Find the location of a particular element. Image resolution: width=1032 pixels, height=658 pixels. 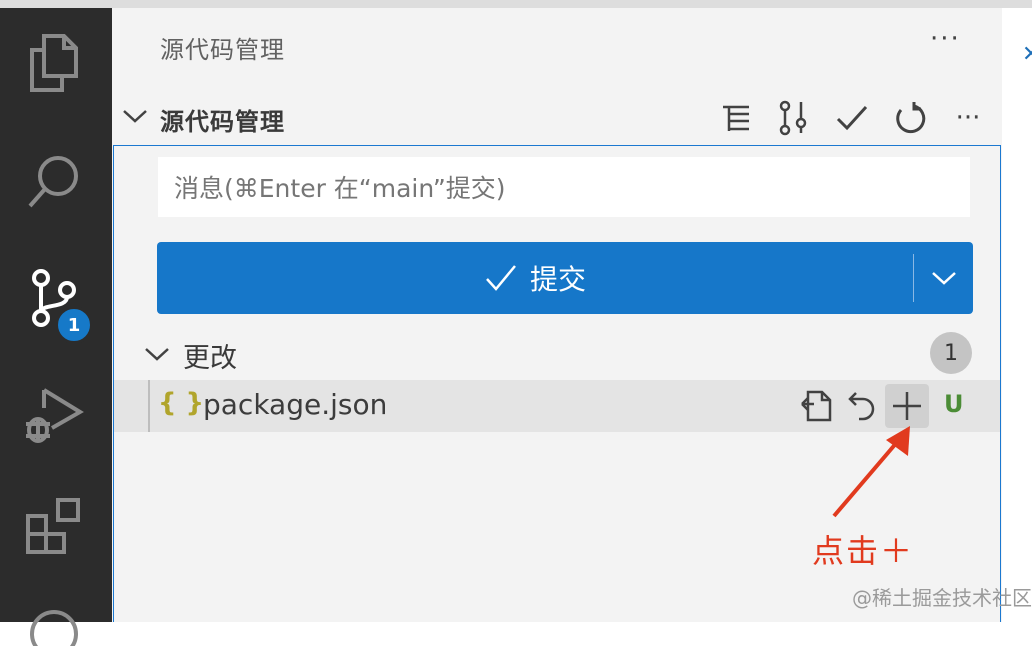

window-top-strip is located at coordinates (516, 4).